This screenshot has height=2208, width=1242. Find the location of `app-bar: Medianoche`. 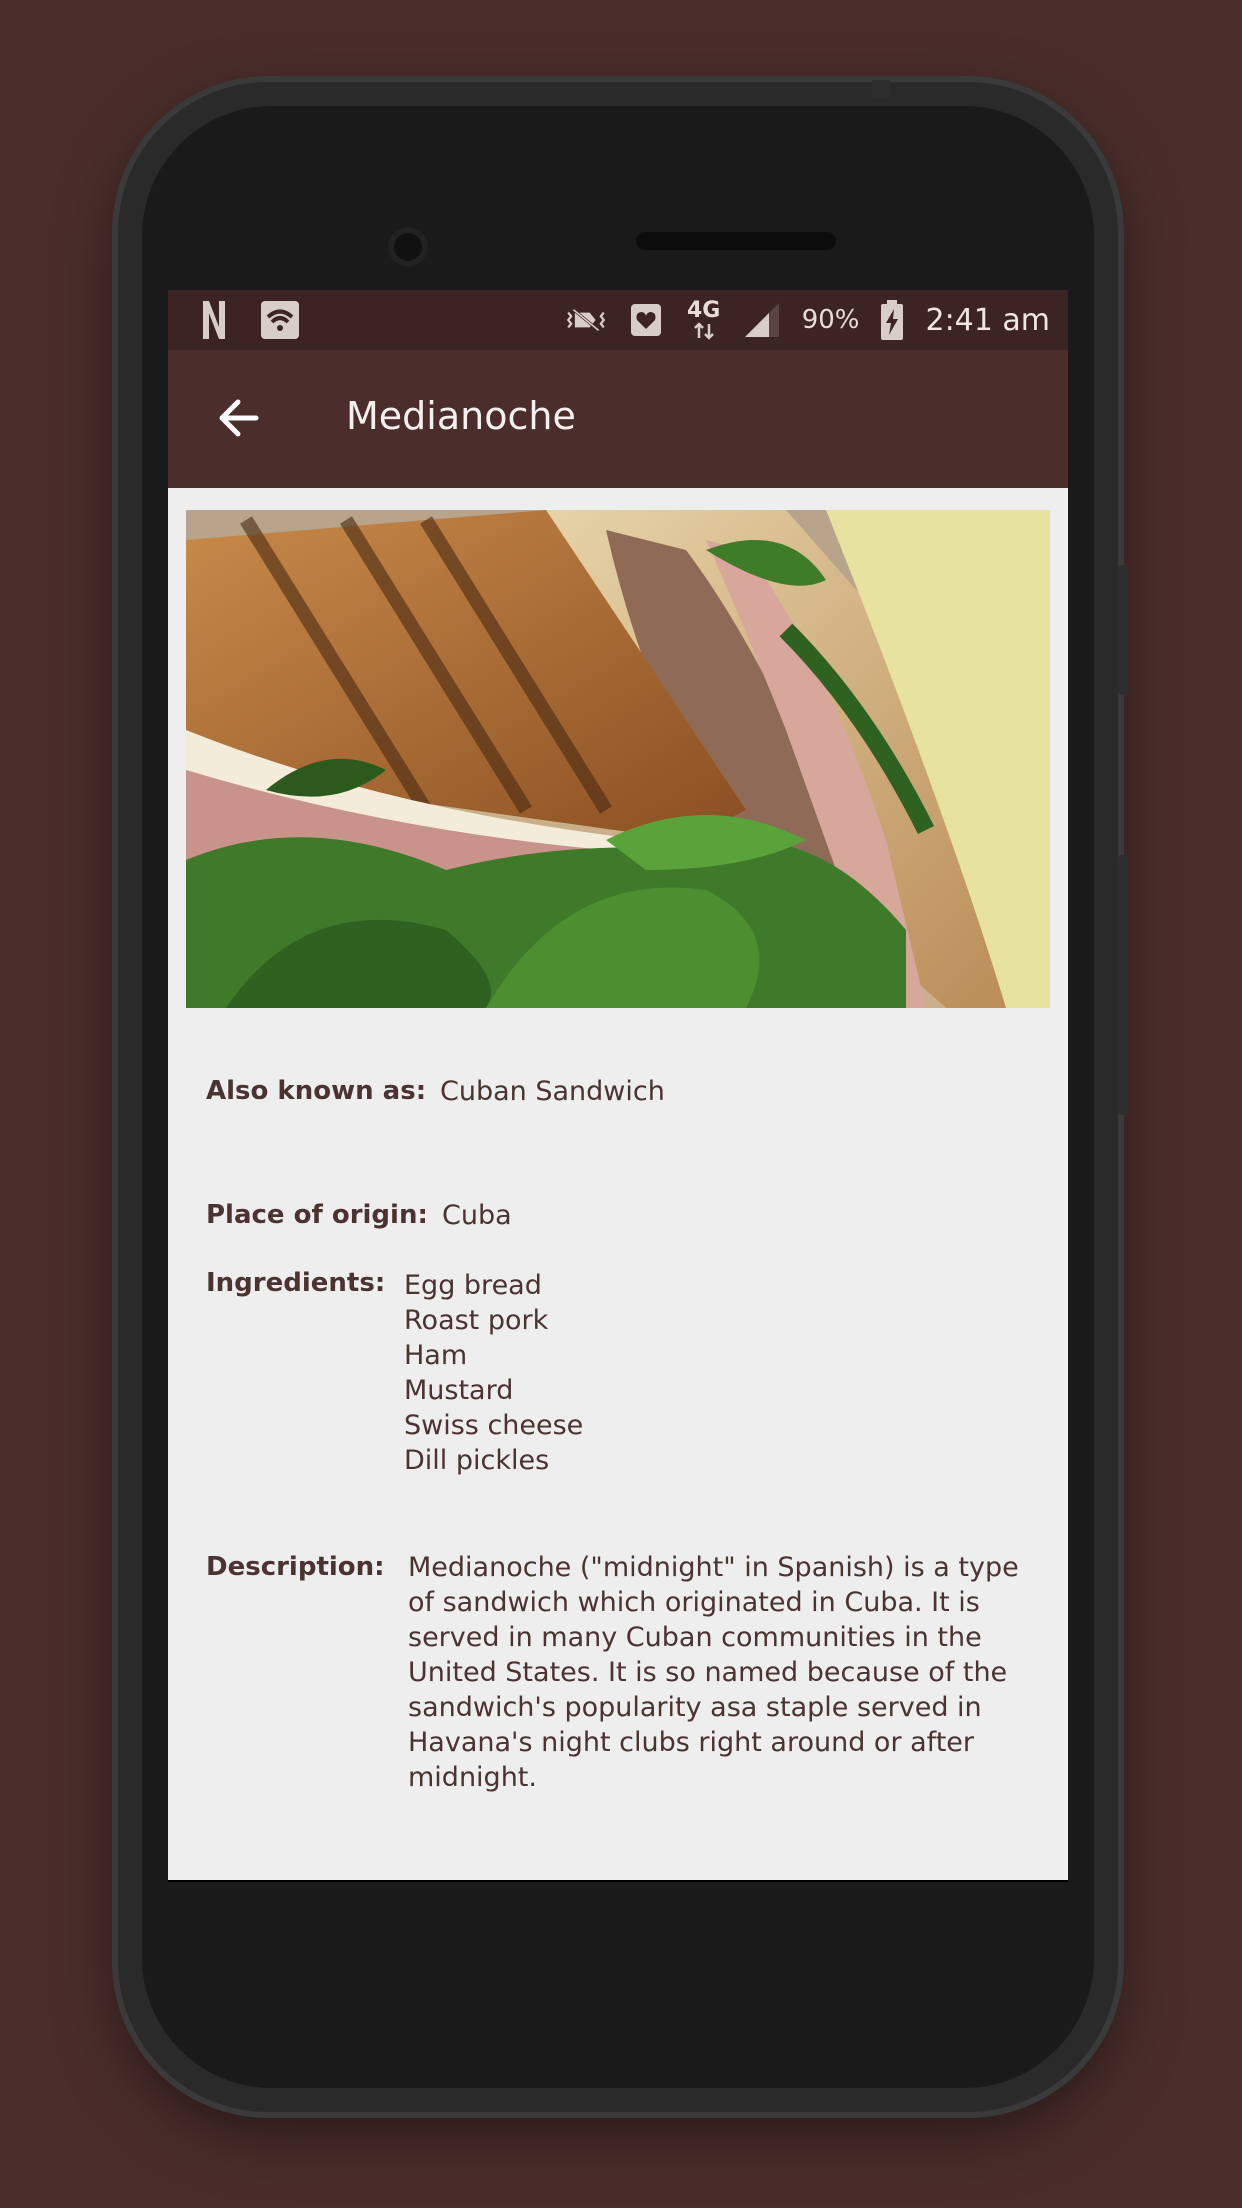

app-bar: Medianoche is located at coordinates (618, 419).